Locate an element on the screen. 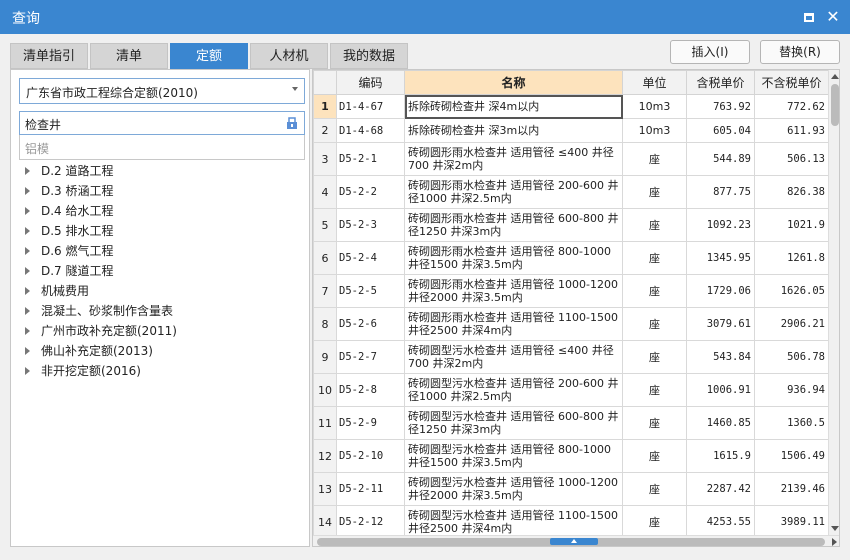 This screenshot has width=850, height=560. cell-name: 砖砌圆形雨水检查井 适用管径 200-600 井径1000 井深2.5m内 is located at coordinates (513, 192).